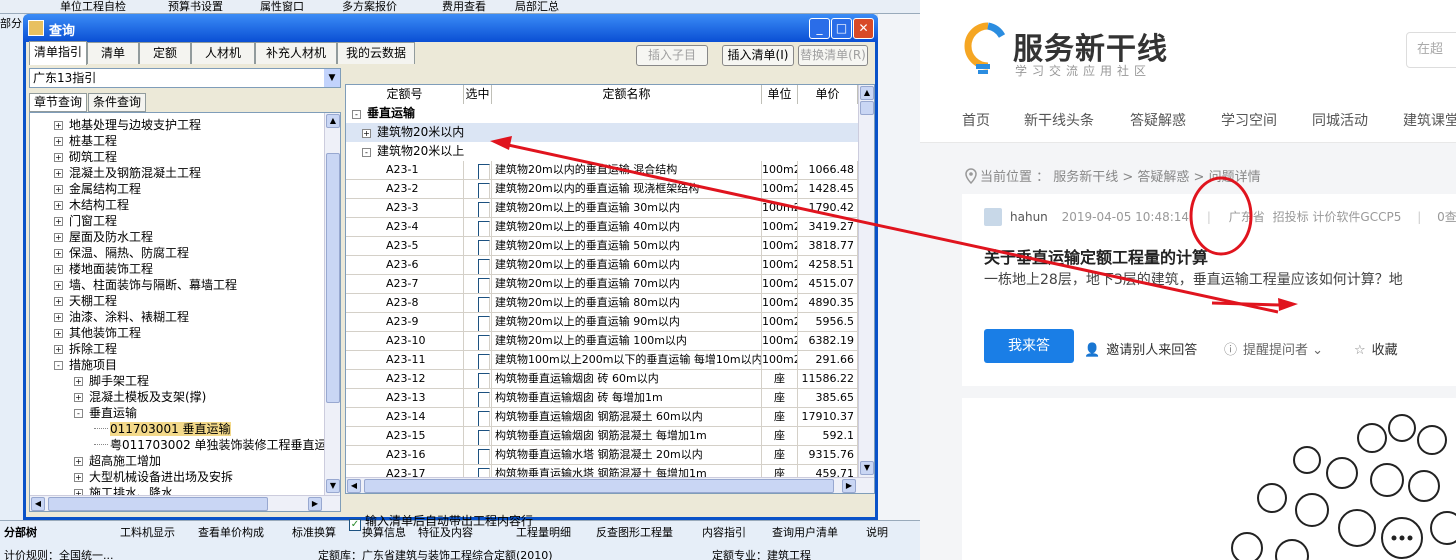  What do you see at coordinates (634, 532) in the screenshot?
I see `bottom-tab: 反查图形工程量` at bounding box center [634, 532].